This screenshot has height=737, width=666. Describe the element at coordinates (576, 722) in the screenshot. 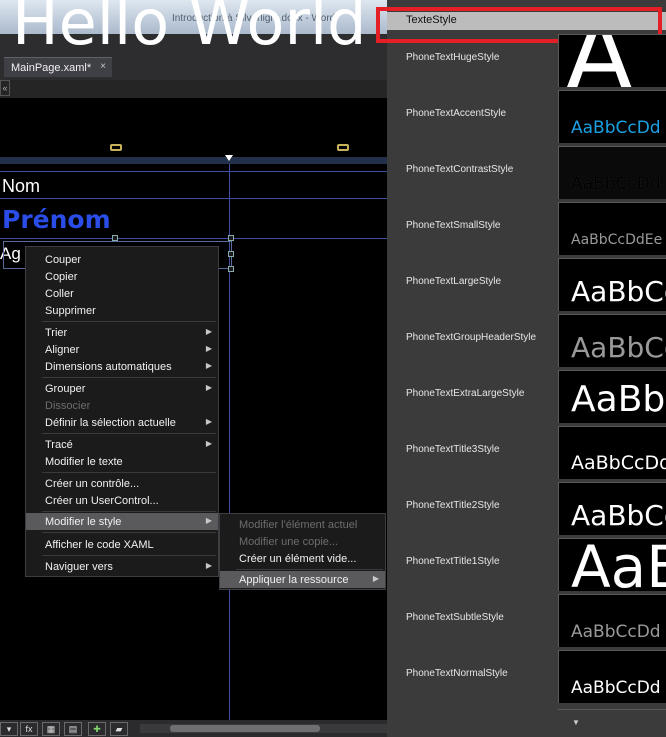

I see `scroll-down-icon: ▼` at that location.